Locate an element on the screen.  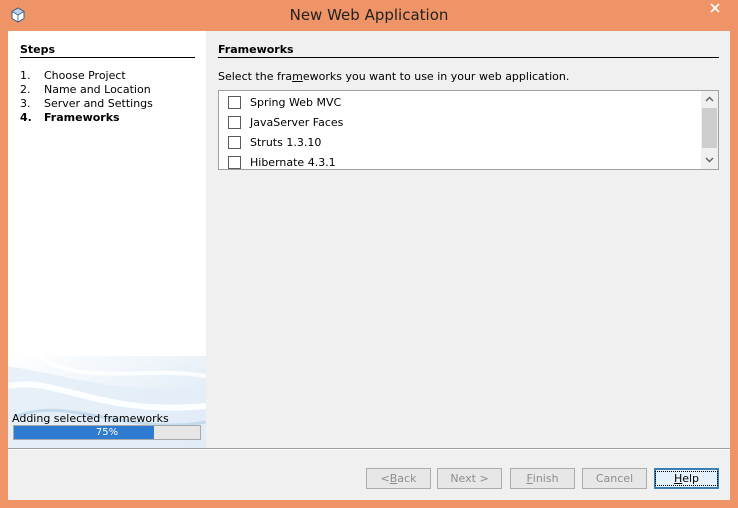
chevron-down-icon is located at coordinates (709, 161).